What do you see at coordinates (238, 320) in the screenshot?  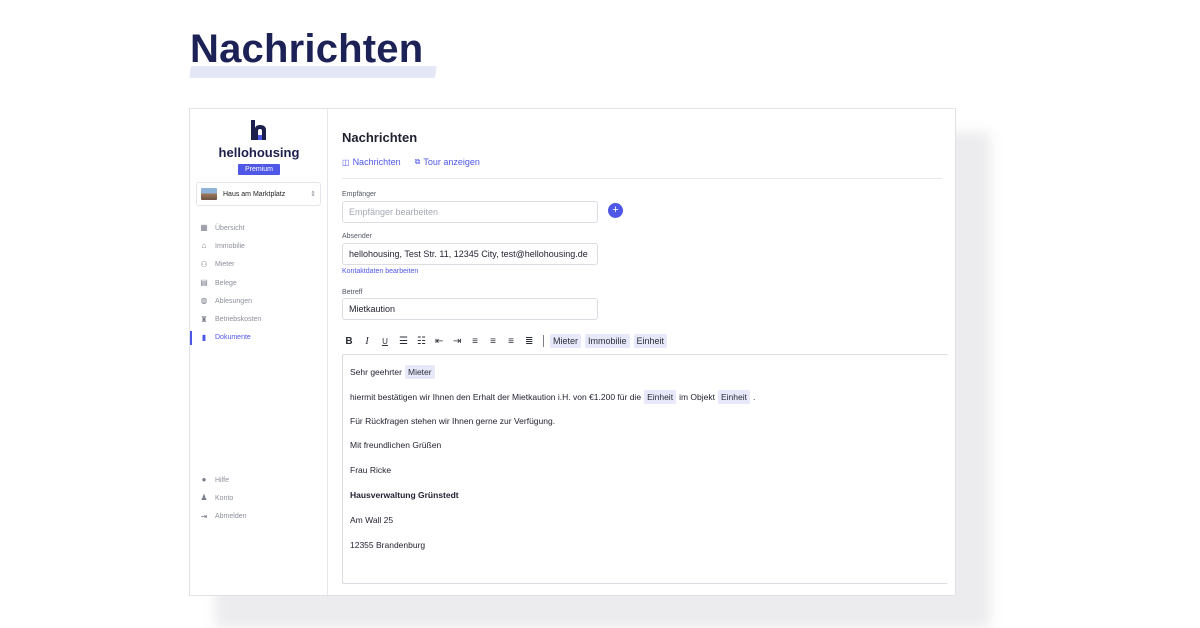 I see `sidebar-item-label: Betriebskosten` at bounding box center [238, 320].